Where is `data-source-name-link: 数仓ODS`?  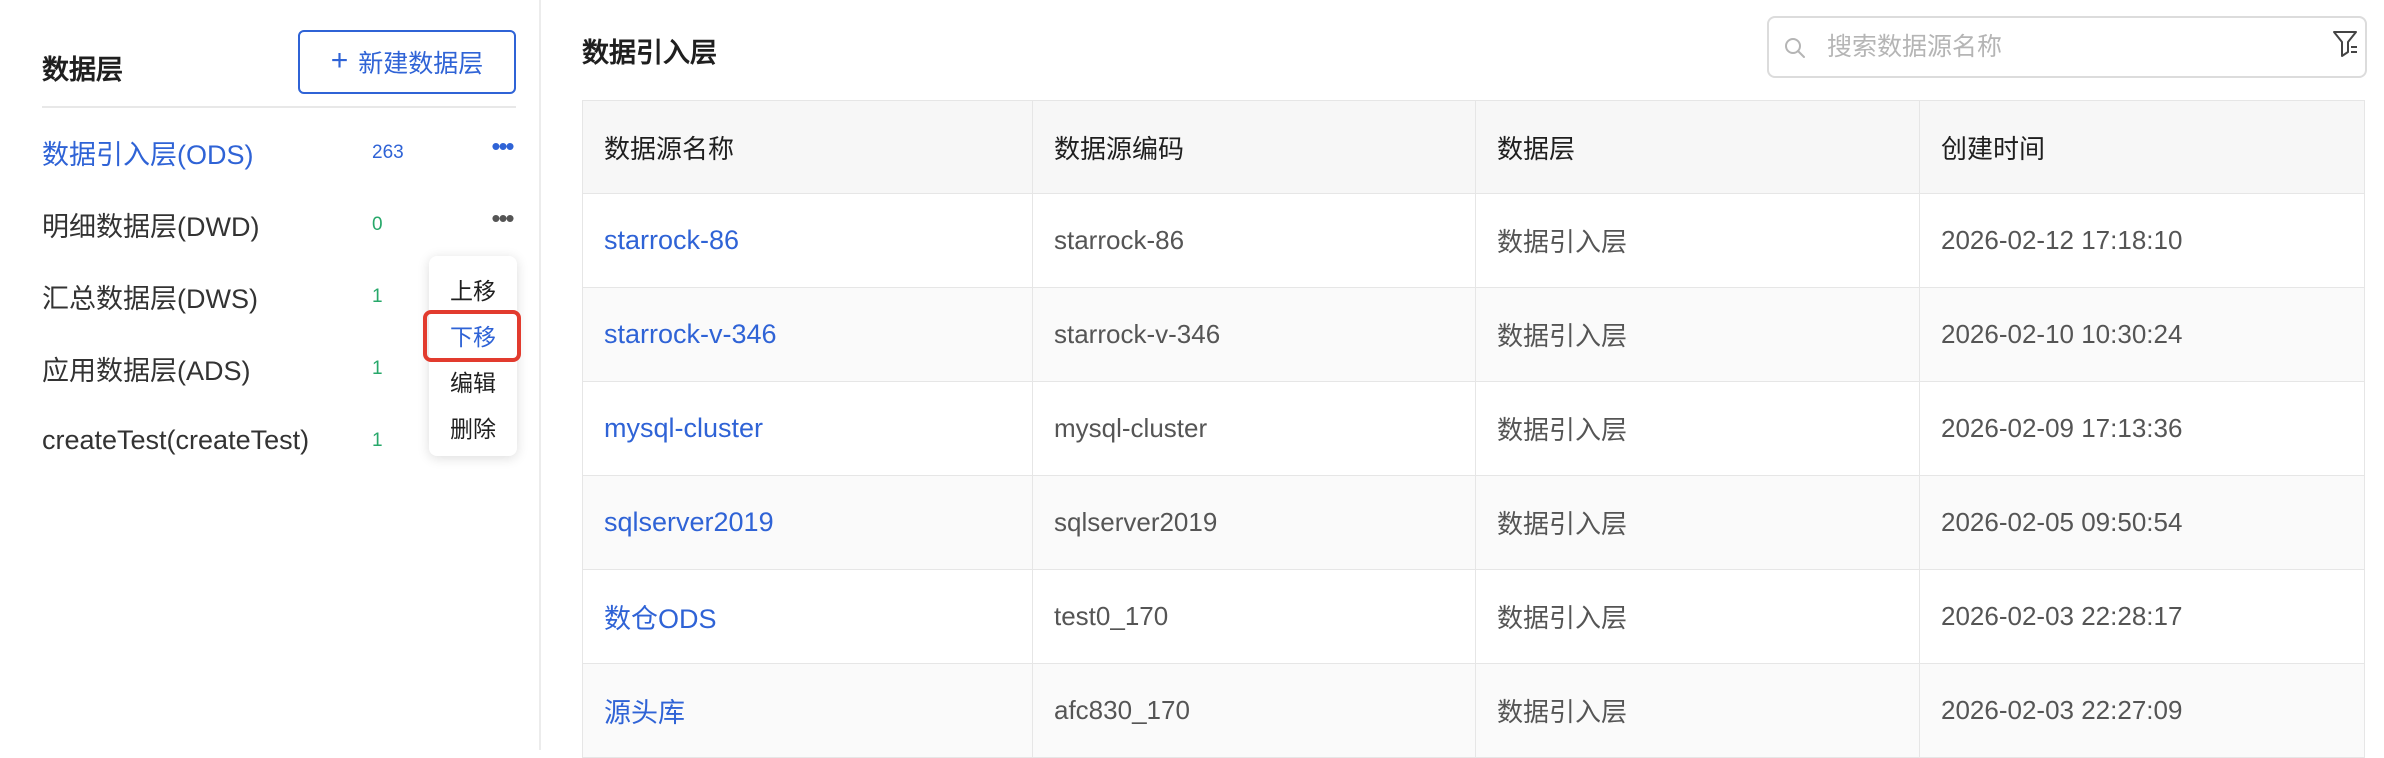 data-source-name-link: 数仓ODS is located at coordinates (807, 616).